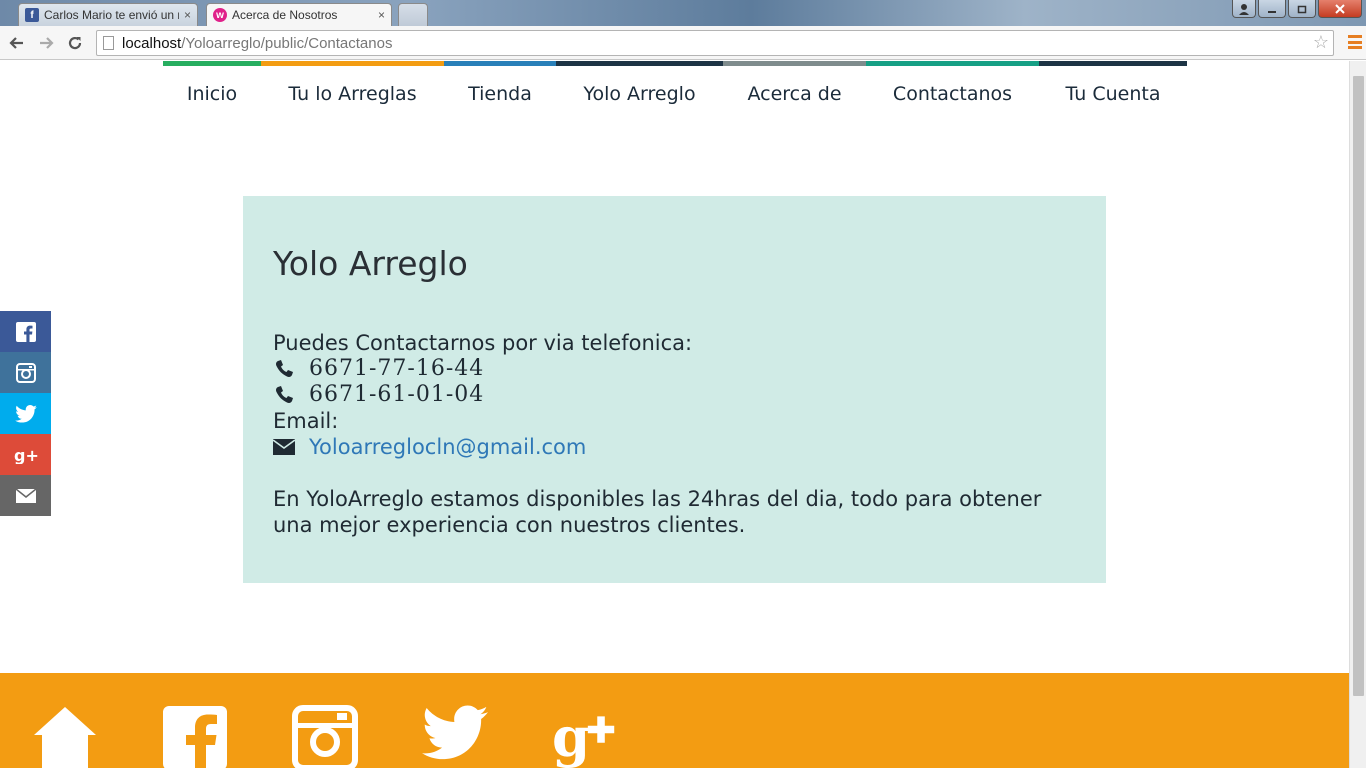 Image resolution: width=1366 pixels, height=768 pixels. I want to click on tab-title: Acerca de Nosotros, so click(285, 15).